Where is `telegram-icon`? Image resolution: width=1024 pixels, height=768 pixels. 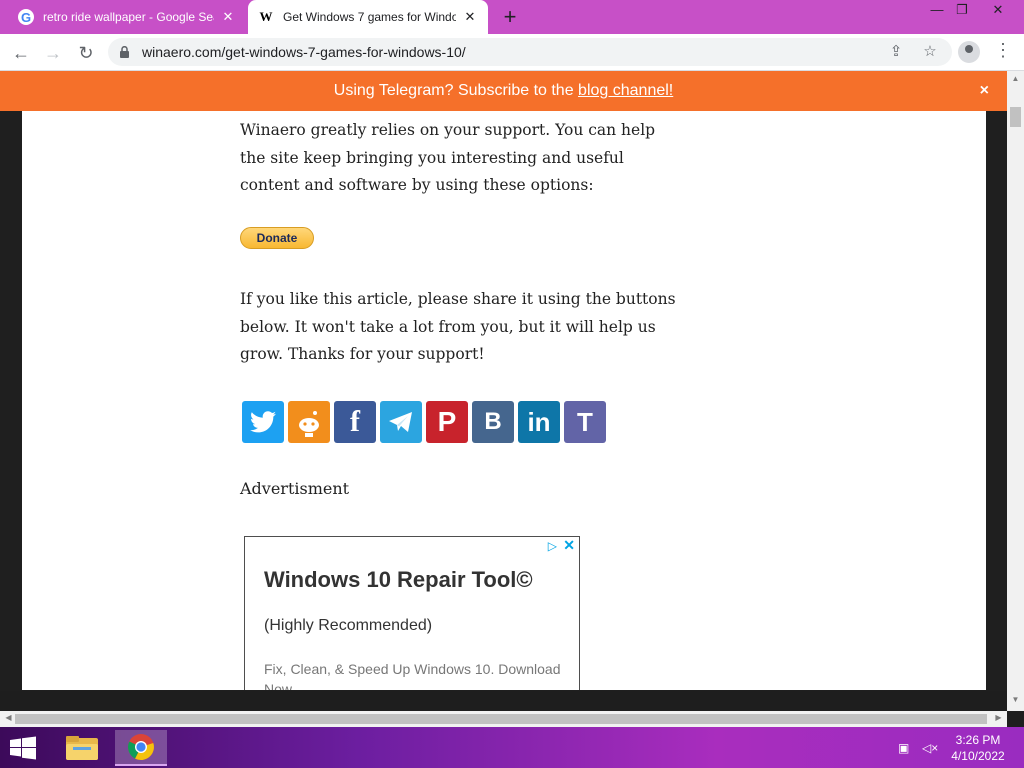 telegram-icon is located at coordinates (400, 422).